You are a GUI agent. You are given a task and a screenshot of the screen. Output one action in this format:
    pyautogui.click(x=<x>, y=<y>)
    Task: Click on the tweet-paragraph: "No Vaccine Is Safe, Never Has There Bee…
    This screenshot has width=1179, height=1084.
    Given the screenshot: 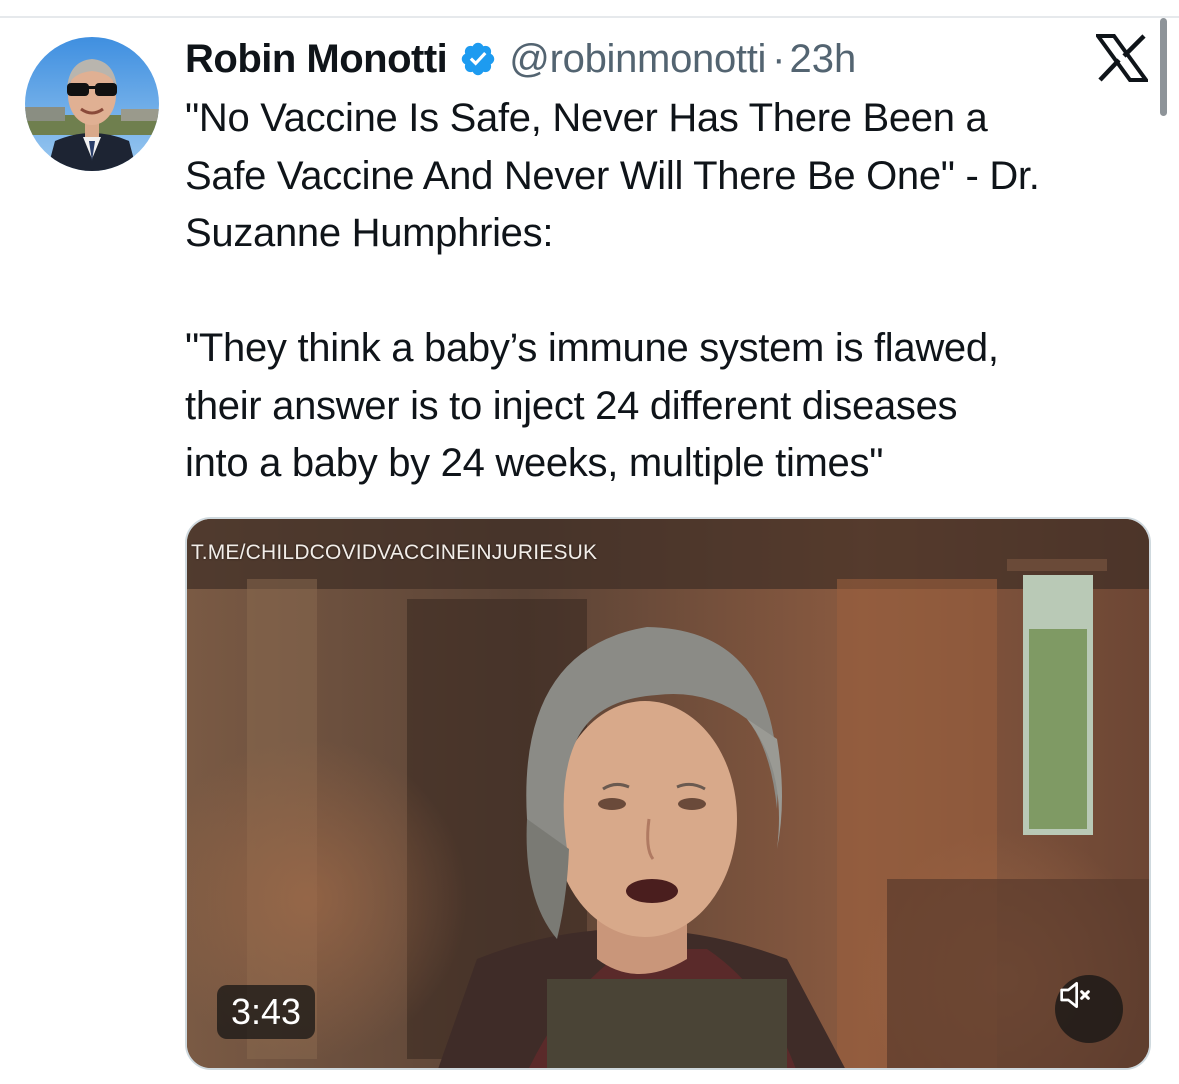 What is the action you would take?
    pyautogui.click(x=612, y=175)
    